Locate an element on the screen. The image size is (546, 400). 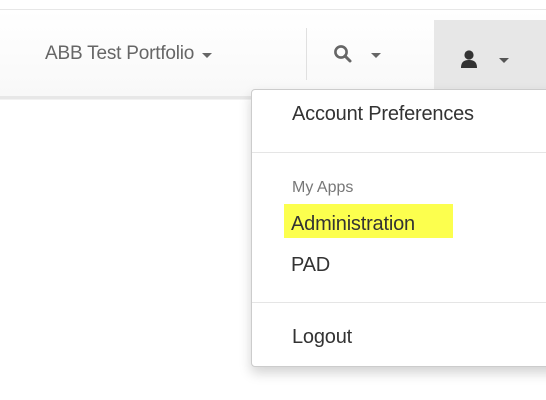
search-dropdown-toggle is located at coordinates (360, 53).